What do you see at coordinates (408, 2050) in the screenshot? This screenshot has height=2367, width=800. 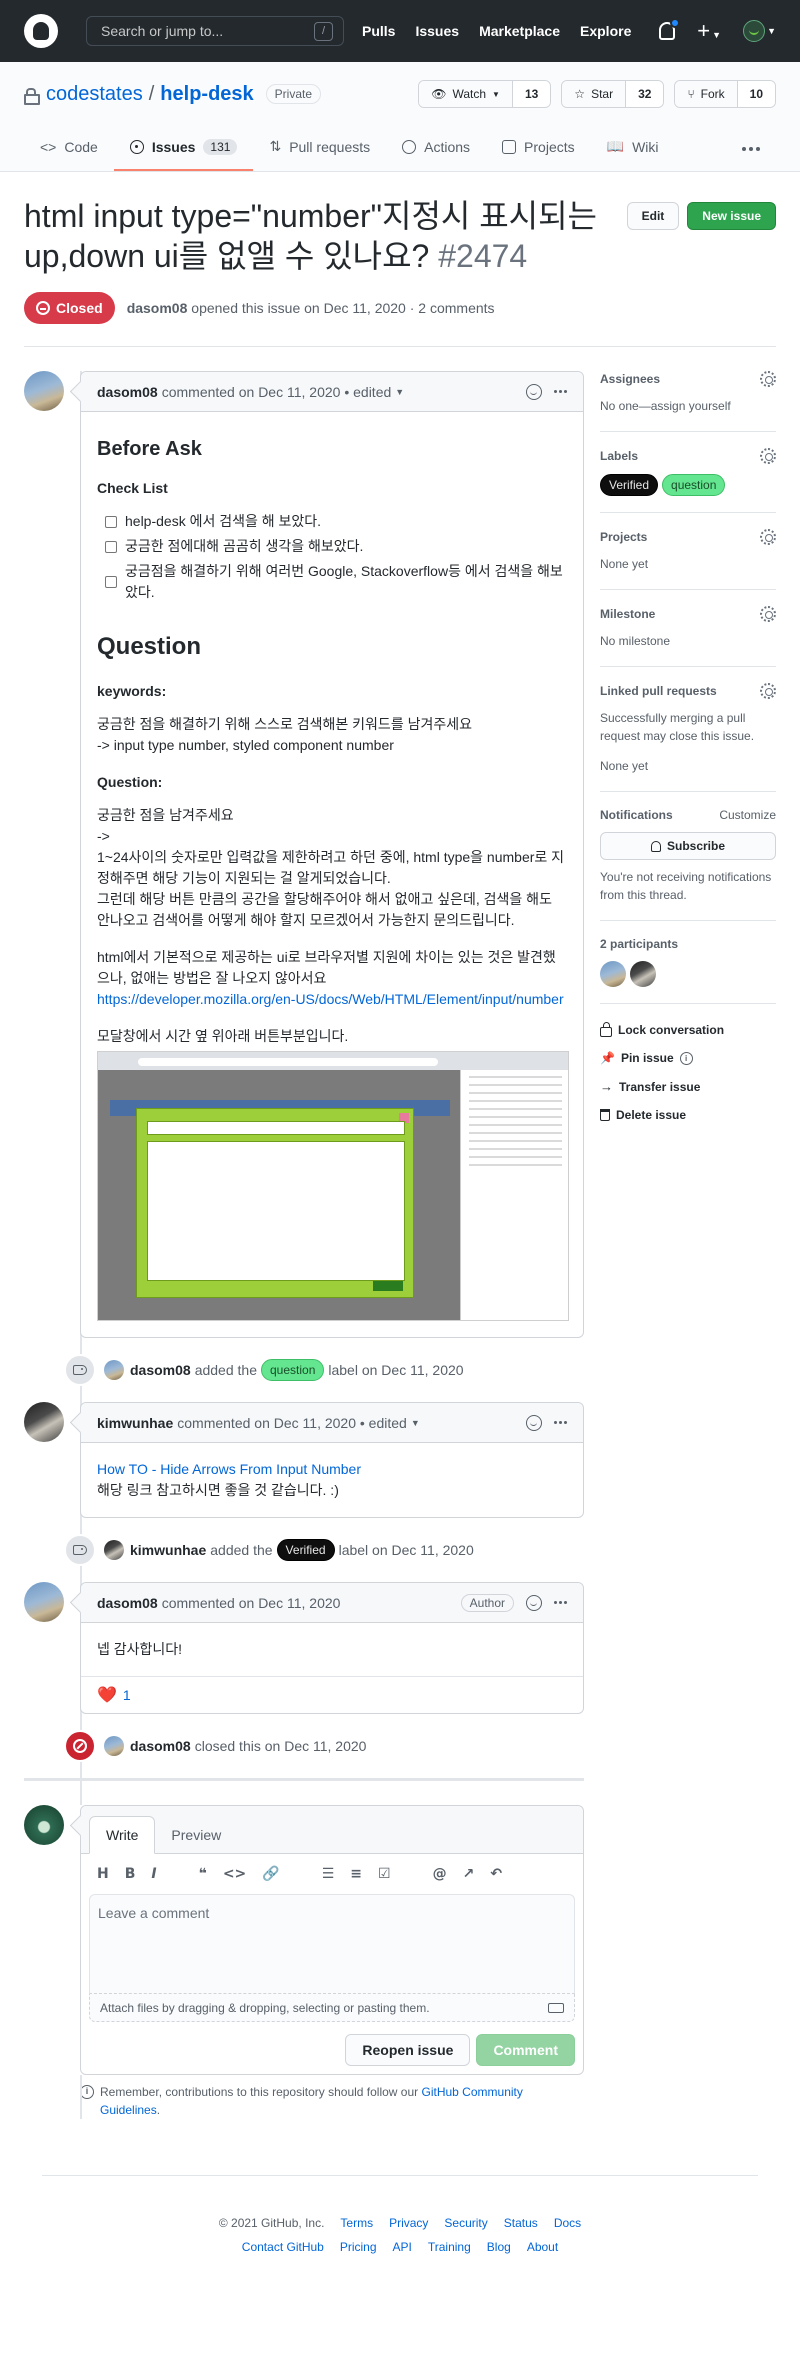 I see `reopen-issue-button: Reopen issue` at bounding box center [408, 2050].